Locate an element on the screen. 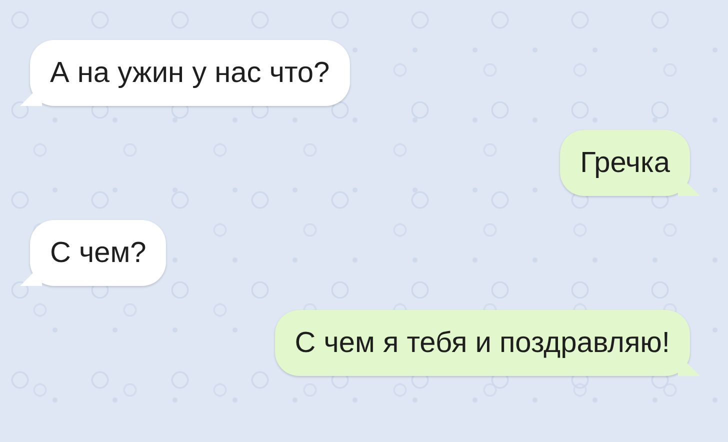 Image resolution: width=728 pixels, height=442 pixels. message-bubble: С чем я тебя и поздравляю! is located at coordinates (487, 343).